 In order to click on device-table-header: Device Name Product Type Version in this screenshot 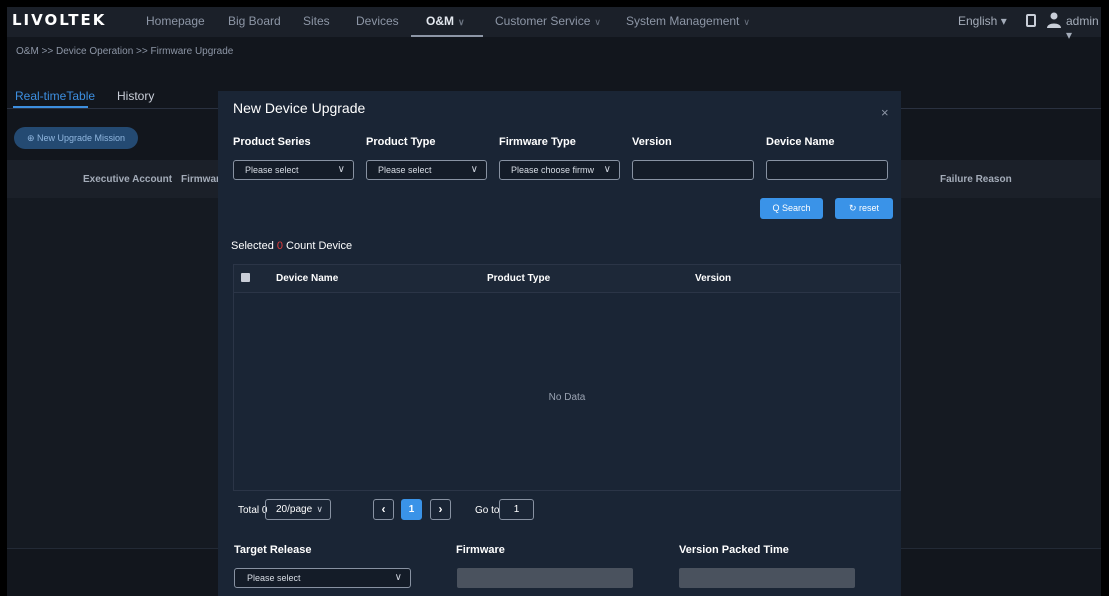, I will do `click(567, 279)`.